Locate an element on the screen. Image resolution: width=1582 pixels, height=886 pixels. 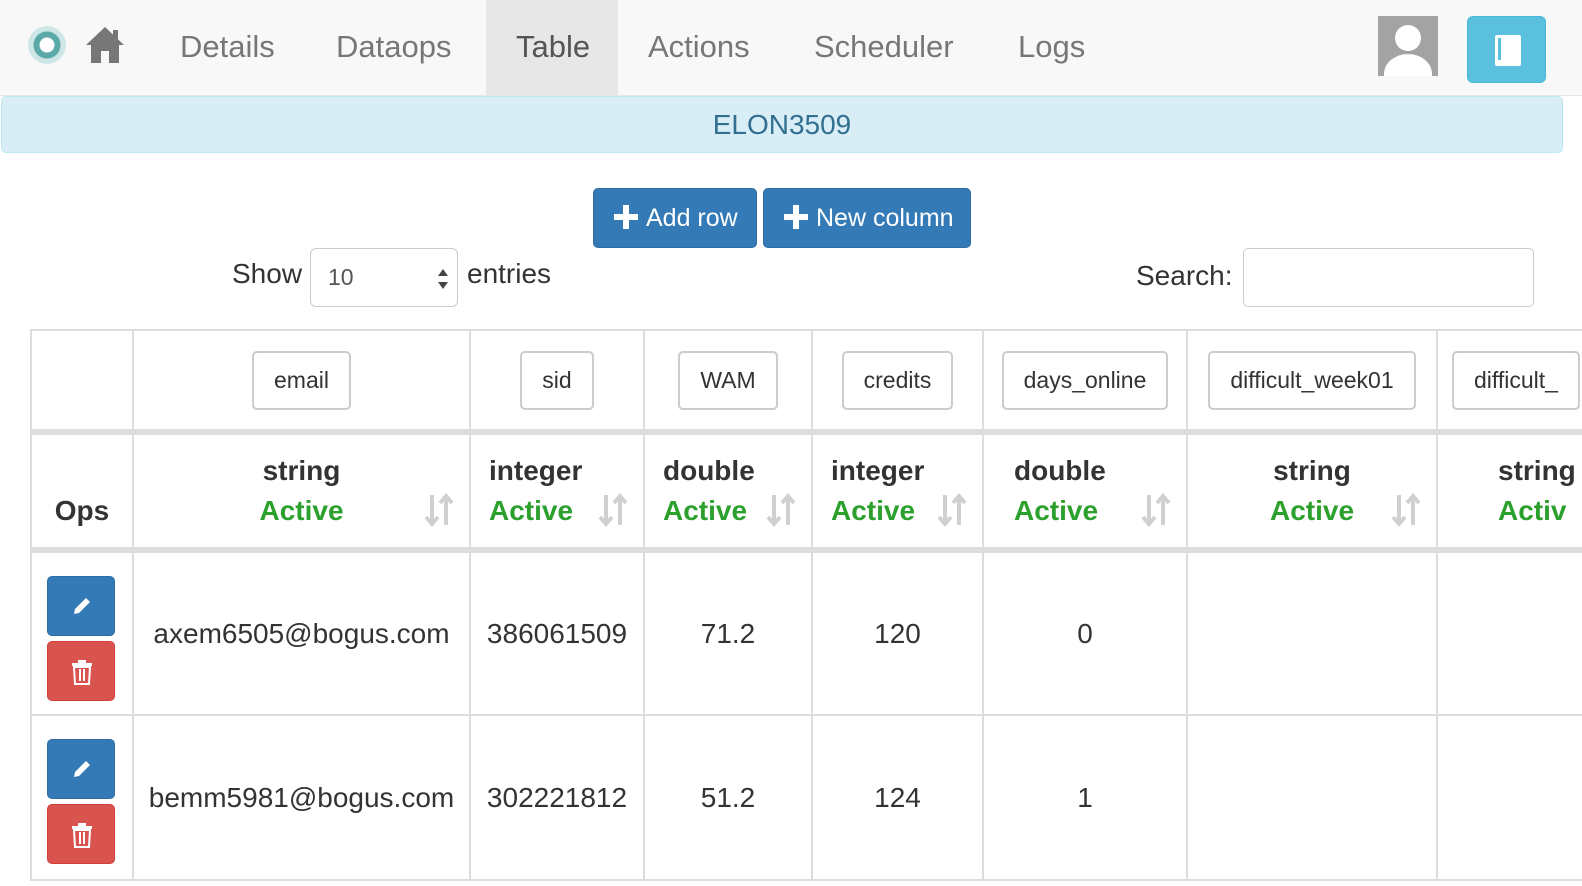
cell-sid: 386061509 is located at coordinates (557, 632).